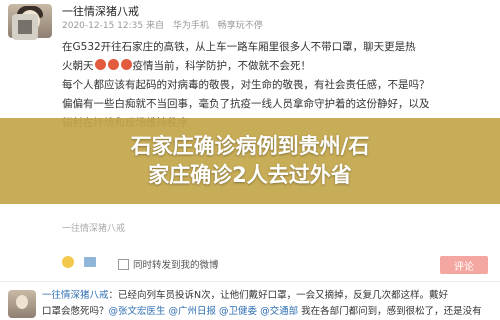 This screenshot has width=500, height=320. Describe the element at coordinates (75, 295) in the screenshot. I see `comment-author: 一往情深猪八戒` at that location.